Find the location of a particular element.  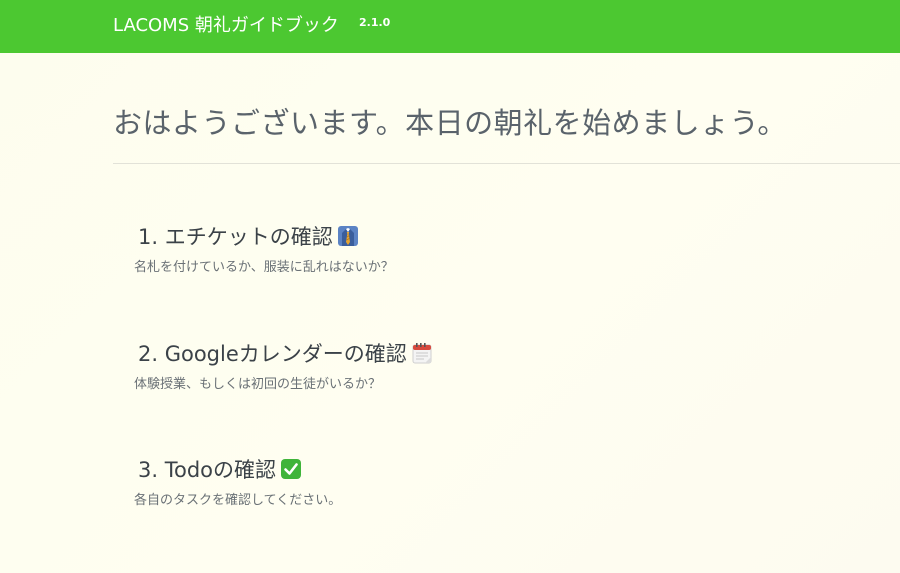

item-title: 2. Googleカレンダーの確認 is located at coordinates (285, 354).